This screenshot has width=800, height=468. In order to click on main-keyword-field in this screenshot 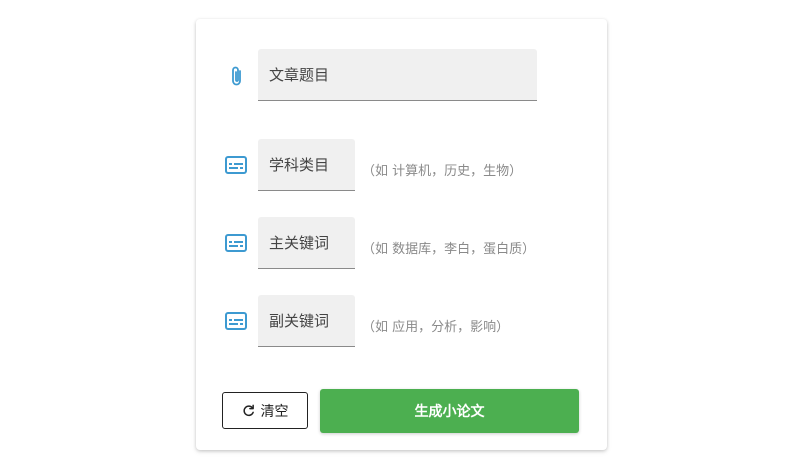, I will do `click(306, 243)`.